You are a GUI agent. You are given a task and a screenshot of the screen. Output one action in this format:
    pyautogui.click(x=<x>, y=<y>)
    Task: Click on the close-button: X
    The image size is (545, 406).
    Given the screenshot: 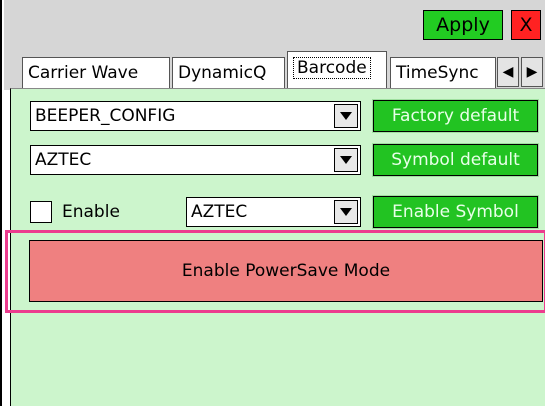 What is the action you would take?
    pyautogui.click(x=526, y=25)
    